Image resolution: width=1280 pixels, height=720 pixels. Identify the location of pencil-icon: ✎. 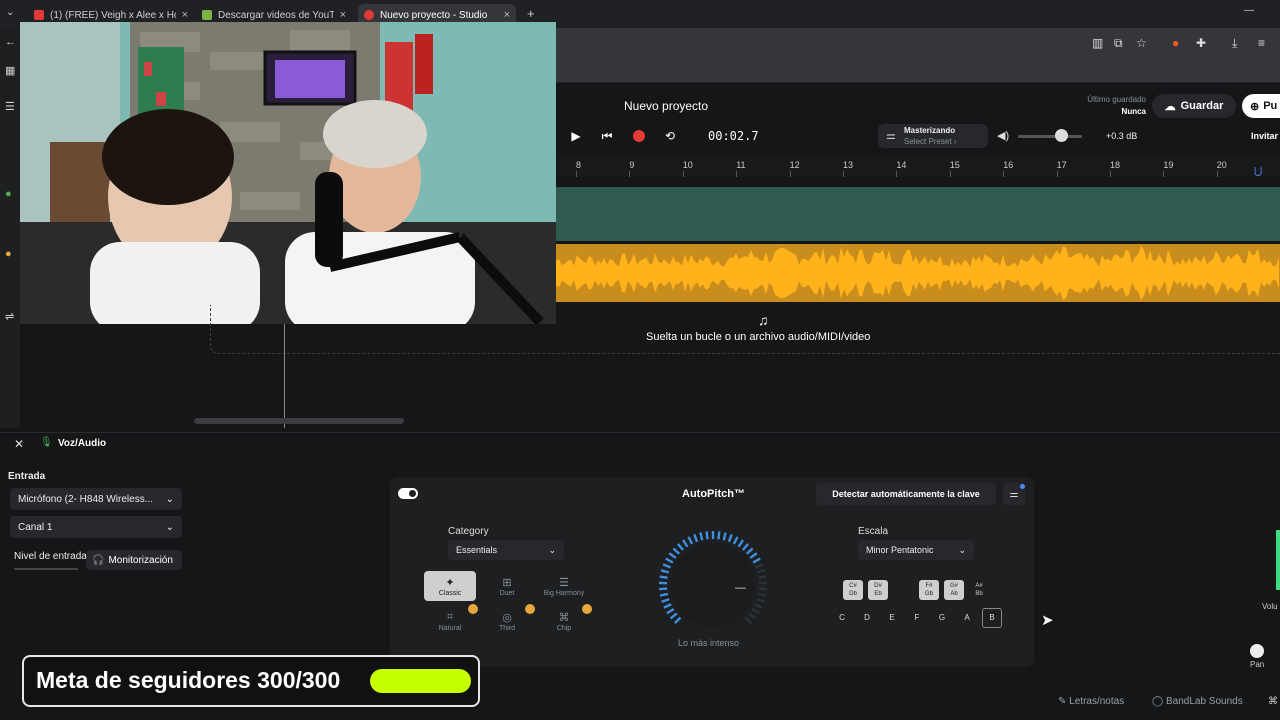
(1064, 701).